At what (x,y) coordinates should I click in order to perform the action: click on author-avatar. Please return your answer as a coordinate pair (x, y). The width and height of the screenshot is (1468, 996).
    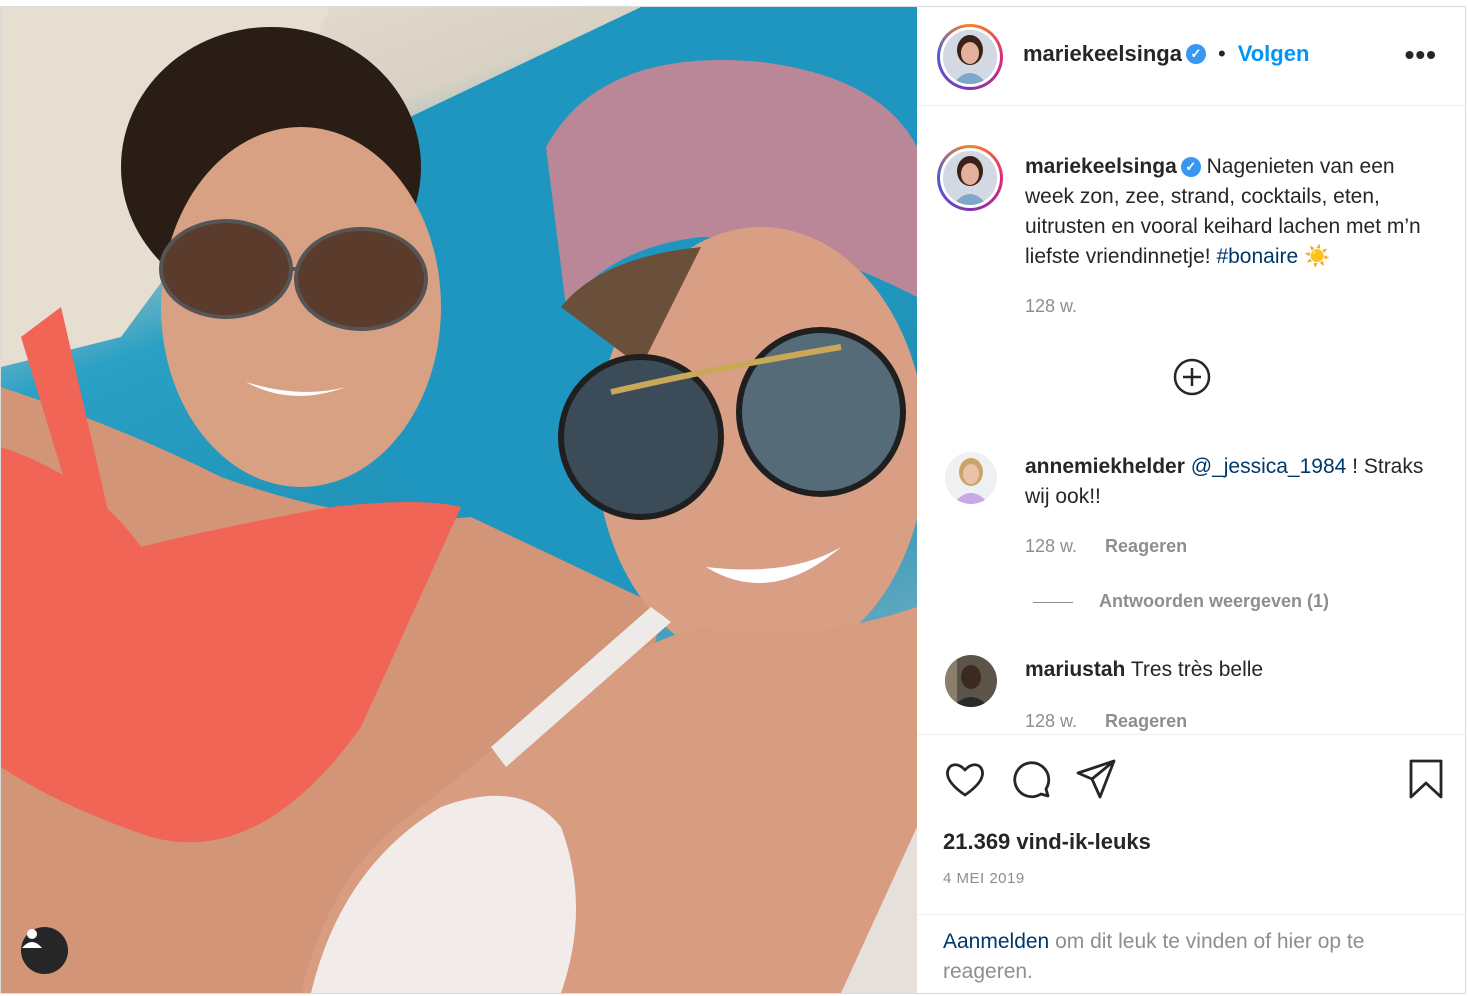
    Looking at the image, I should click on (970, 57).